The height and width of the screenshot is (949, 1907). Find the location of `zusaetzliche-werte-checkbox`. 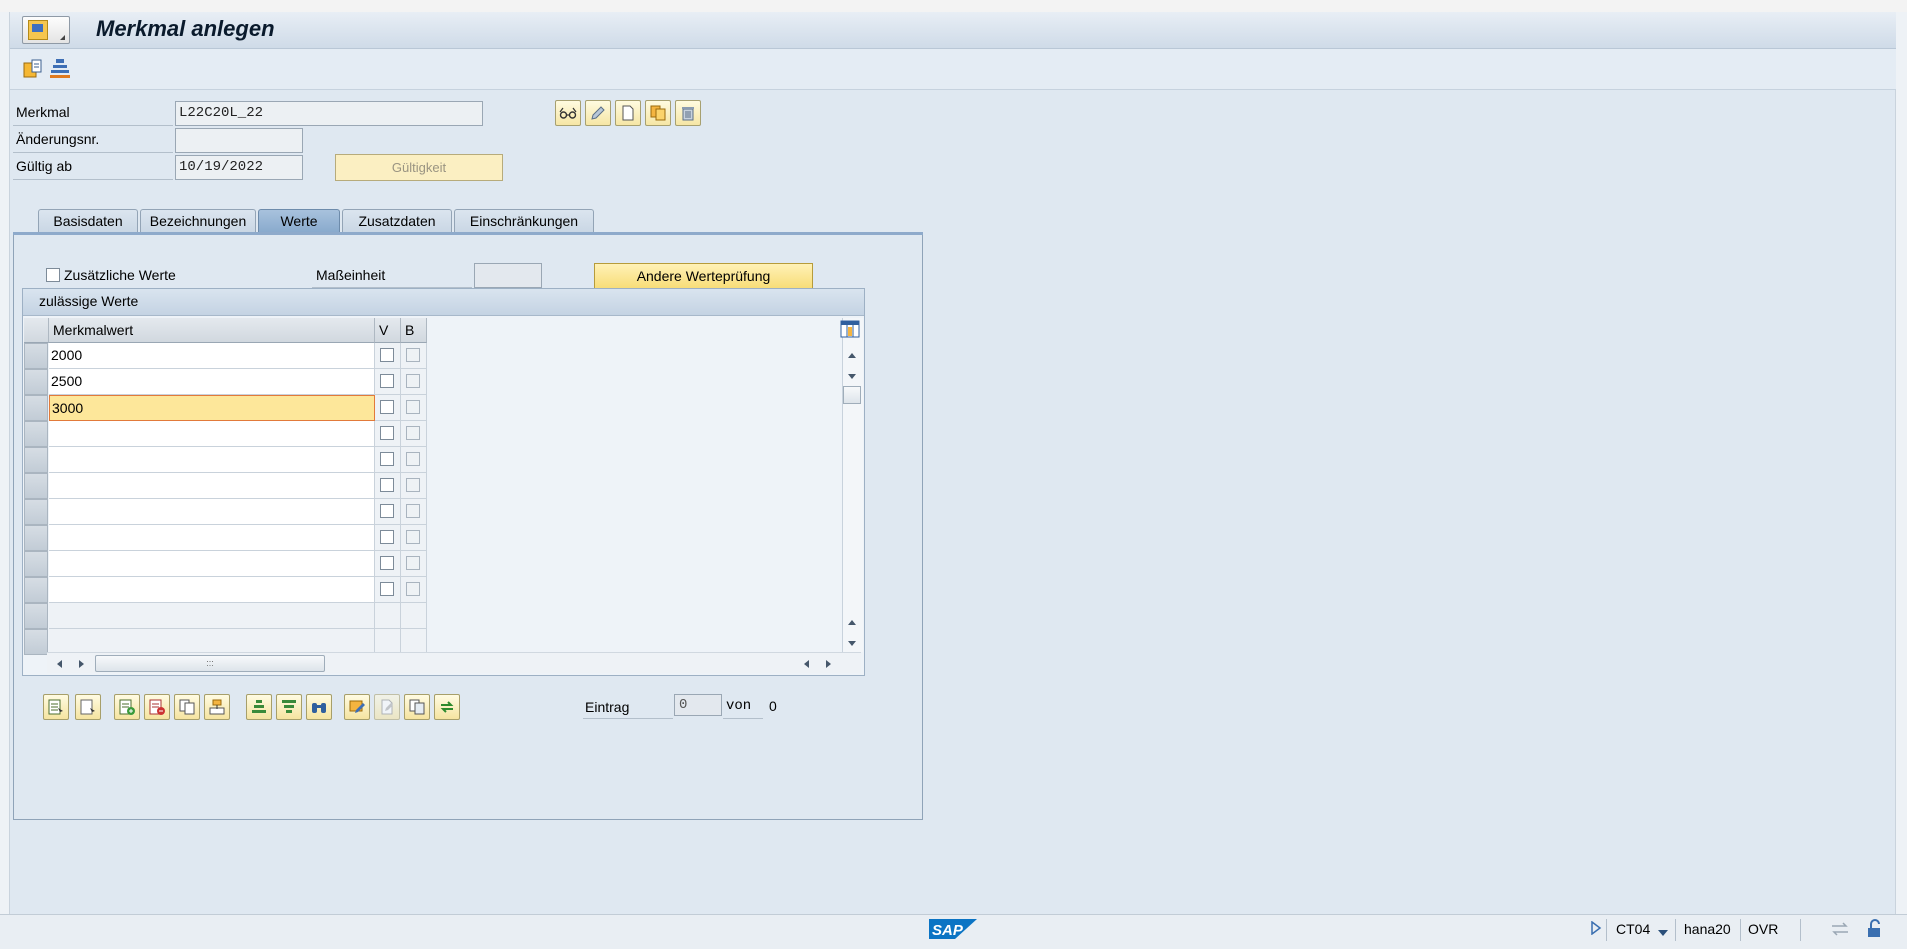

zusaetzliche-werte-checkbox is located at coordinates (53, 275).